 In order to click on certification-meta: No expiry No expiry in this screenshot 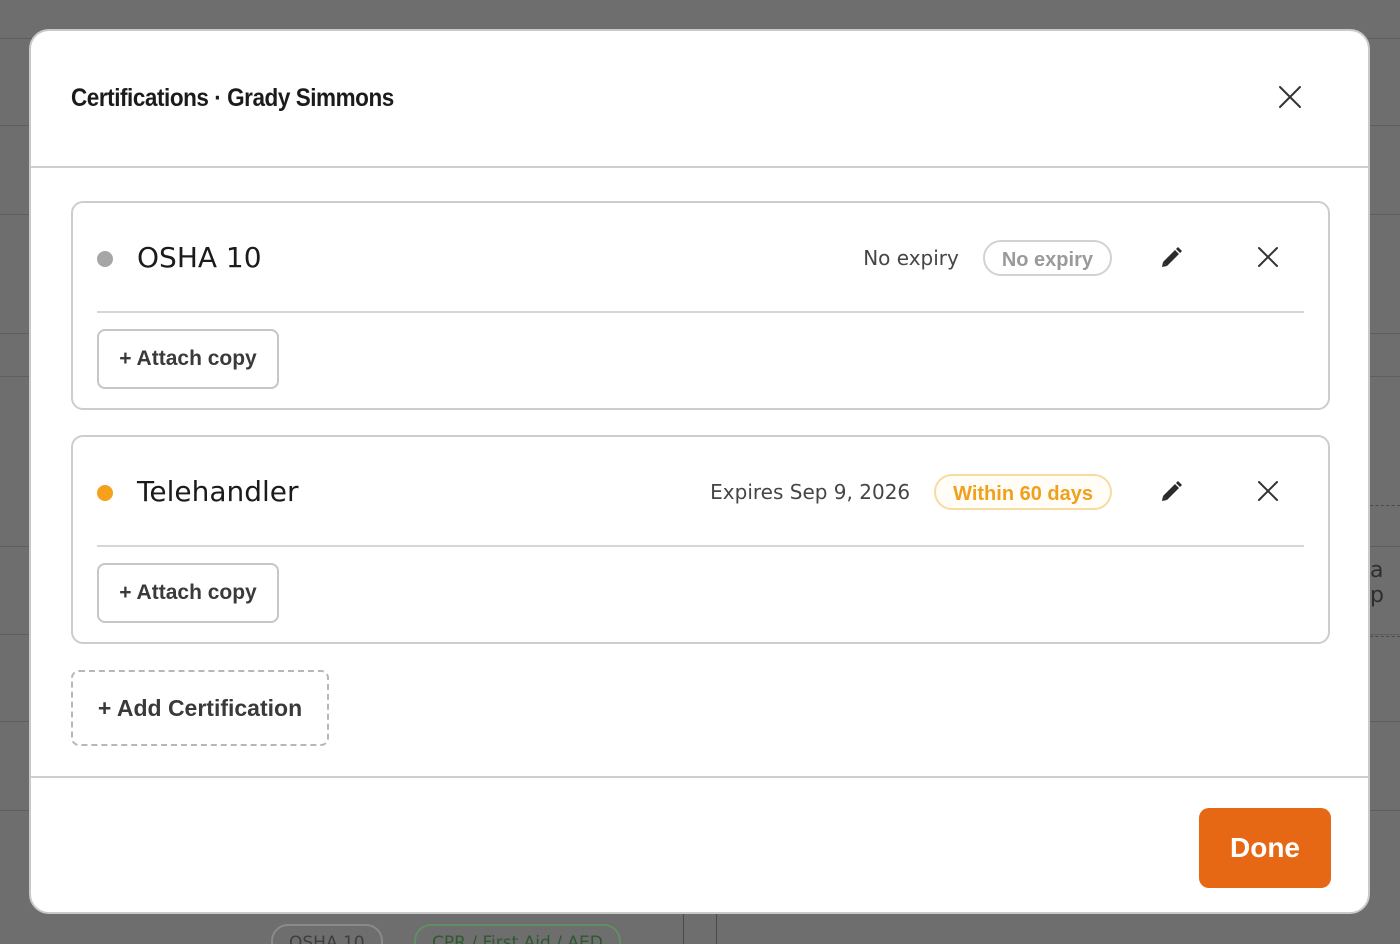, I will do `click(987, 258)`.